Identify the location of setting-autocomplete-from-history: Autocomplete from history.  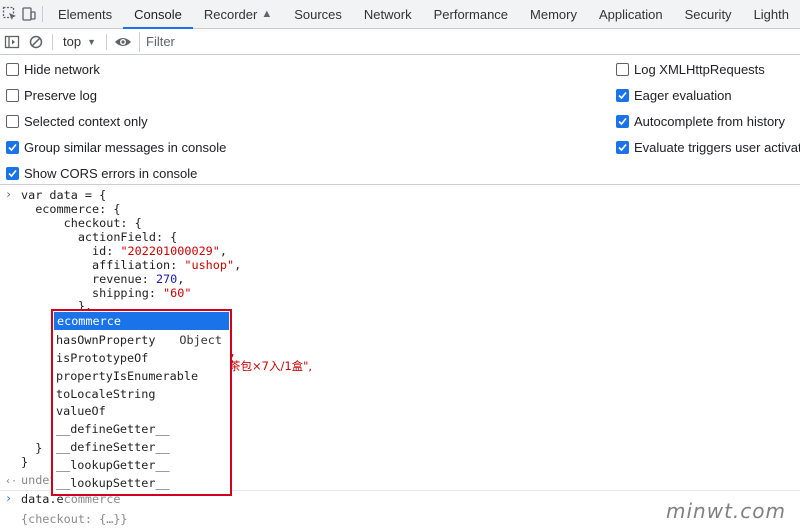
(700, 121).